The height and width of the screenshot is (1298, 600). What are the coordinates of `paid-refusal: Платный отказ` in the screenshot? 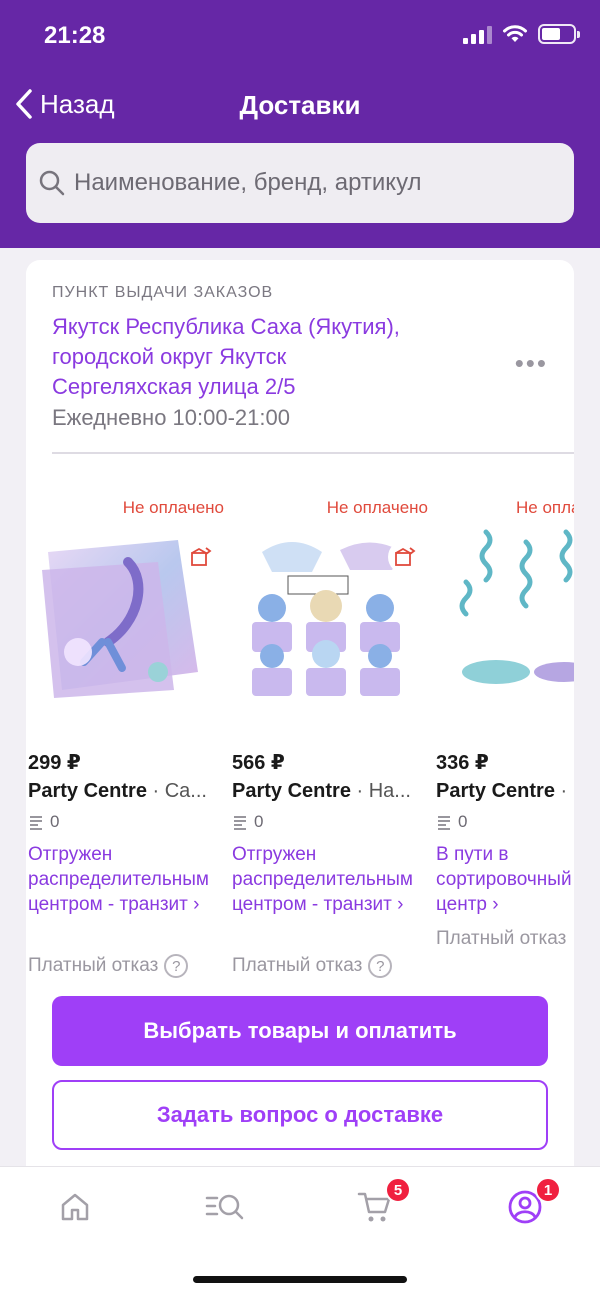 It's located at (501, 939).